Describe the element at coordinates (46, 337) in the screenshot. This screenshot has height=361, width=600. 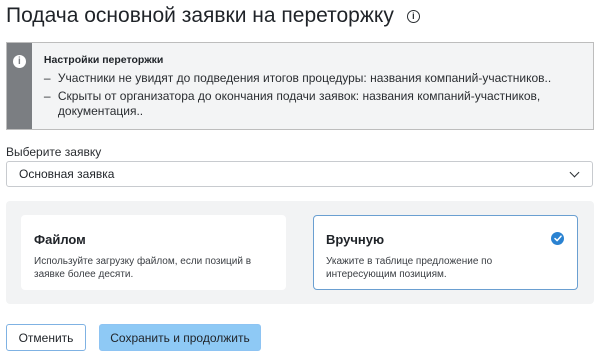
I see `cancel-button: Отменить` at that location.